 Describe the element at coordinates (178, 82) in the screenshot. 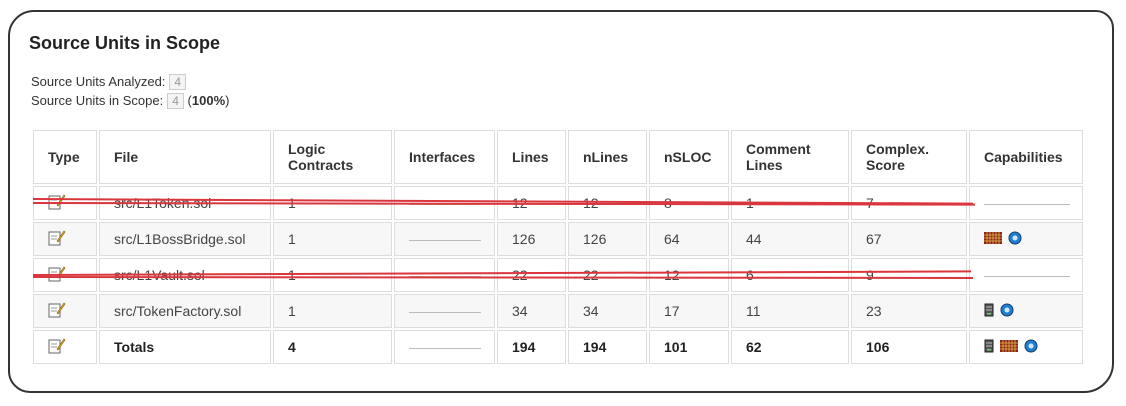

I see `units-analyzed-value: 4` at that location.